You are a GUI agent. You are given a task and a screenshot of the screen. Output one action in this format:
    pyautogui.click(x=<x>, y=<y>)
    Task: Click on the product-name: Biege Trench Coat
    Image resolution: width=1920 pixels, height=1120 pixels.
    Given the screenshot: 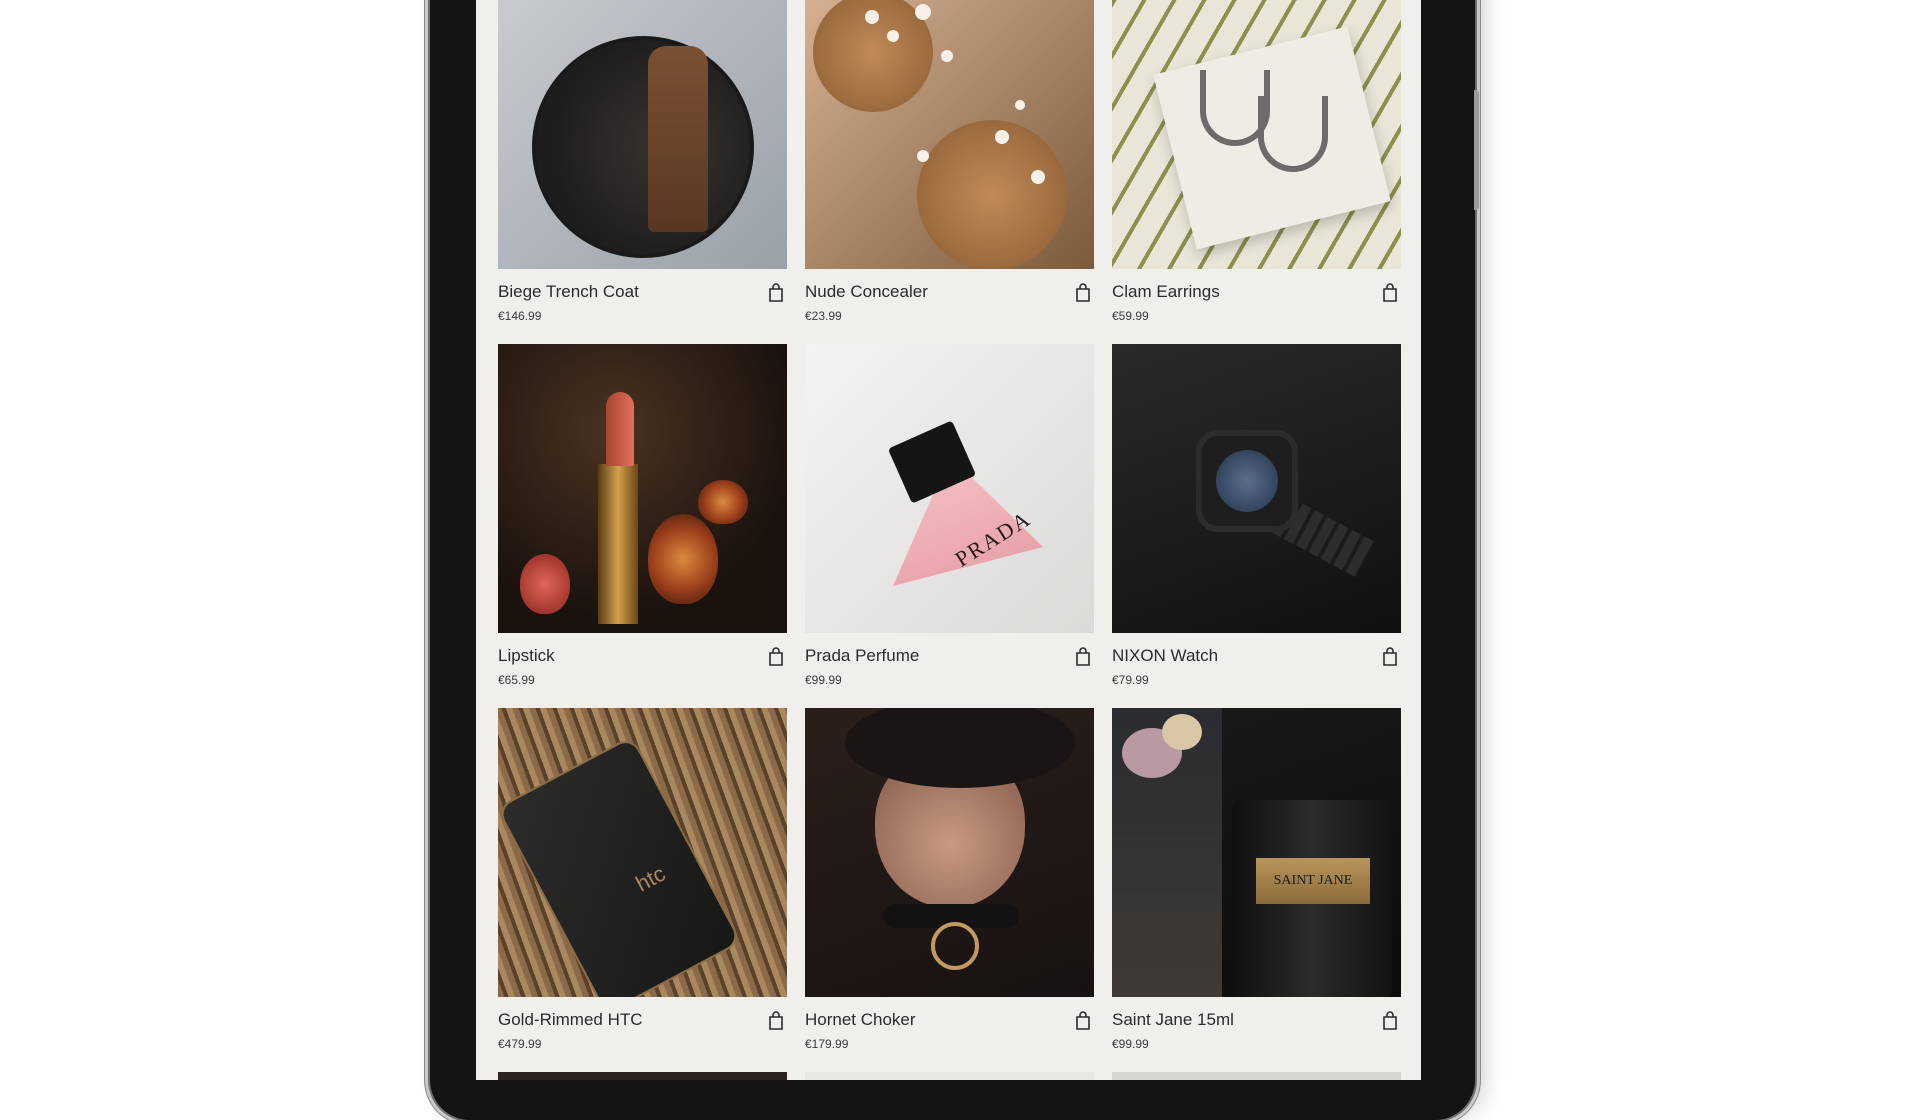 What is the action you would take?
    pyautogui.click(x=568, y=291)
    